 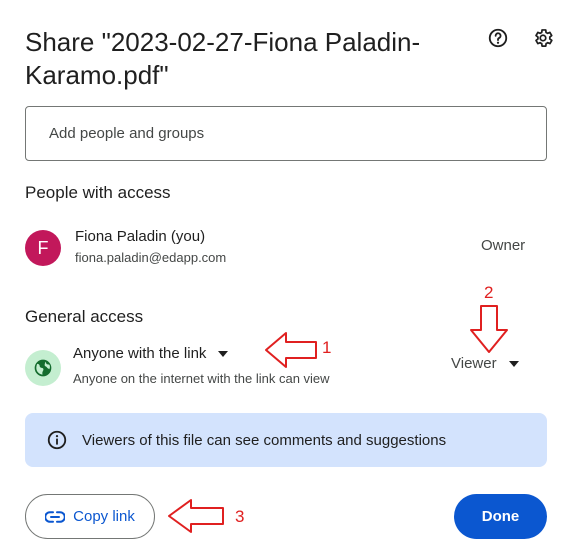 I want to click on copy-link-button: Copy link, so click(x=90, y=516).